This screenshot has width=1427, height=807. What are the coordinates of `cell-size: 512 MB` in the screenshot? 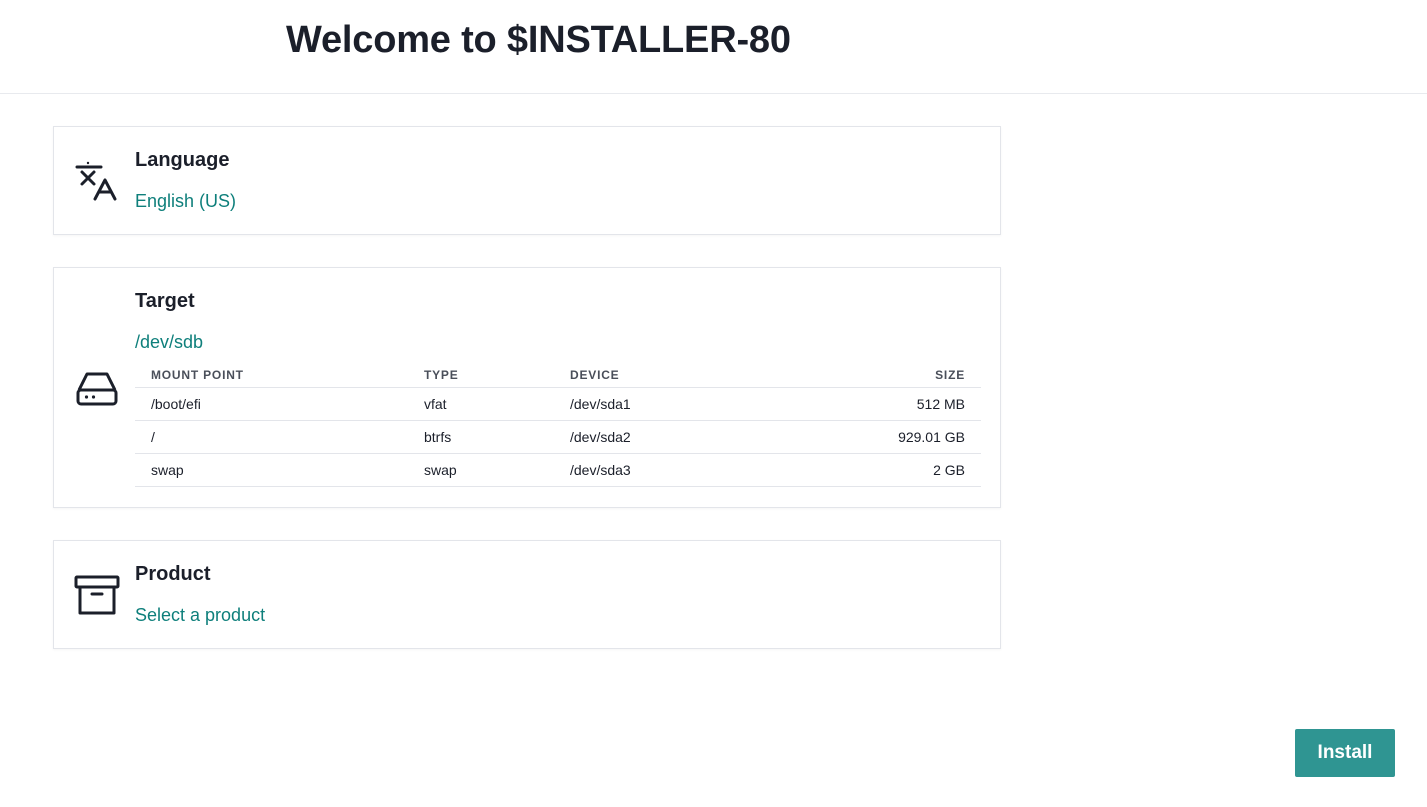 It's located at (867, 404).